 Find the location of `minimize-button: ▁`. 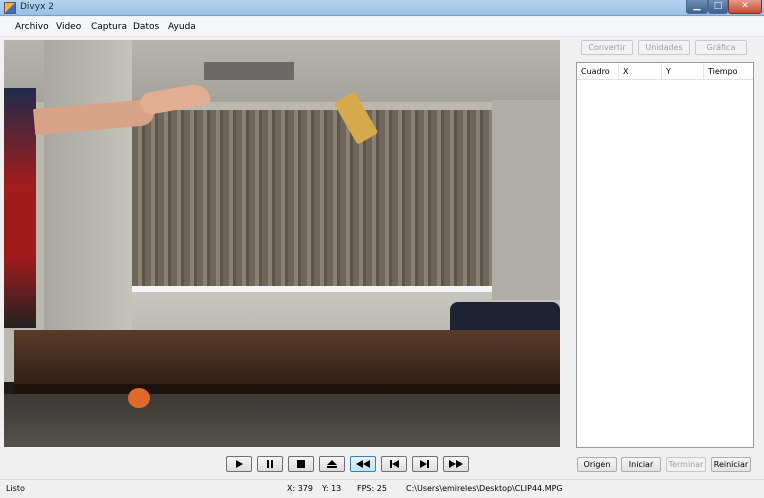

minimize-button: ▁ is located at coordinates (697, 7).